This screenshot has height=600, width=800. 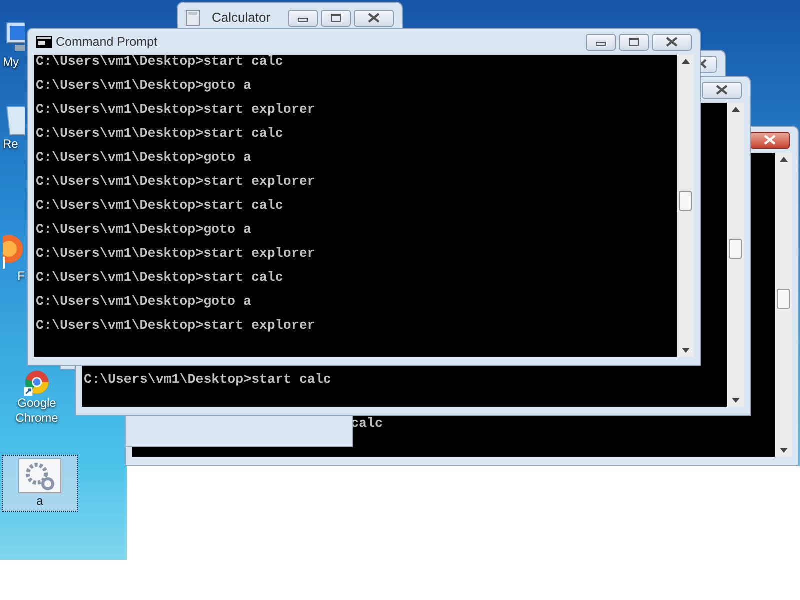 I want to click on desktop-icon: Re, so click(x=14, y=127).